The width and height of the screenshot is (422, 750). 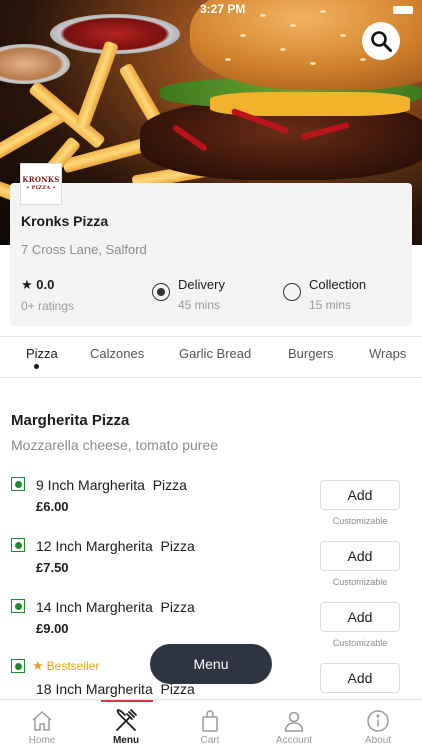 I want to click on rating-value: ★ 0.0, so click(x=47, y=285).